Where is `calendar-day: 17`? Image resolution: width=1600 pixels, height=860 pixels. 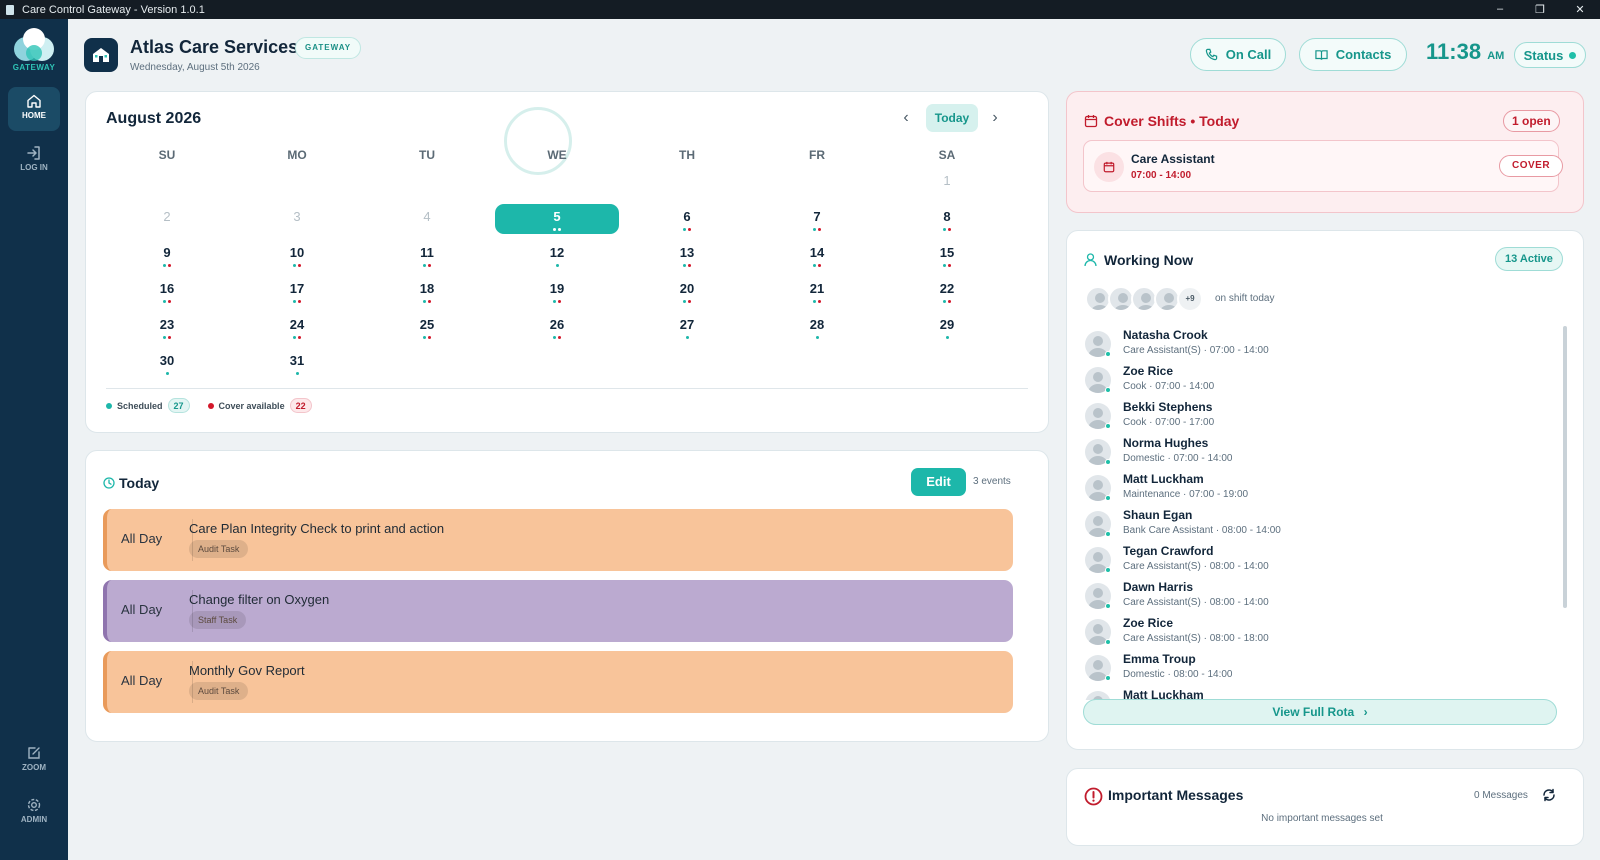 calendar-day: 17 is located at coordinates (297, 291).